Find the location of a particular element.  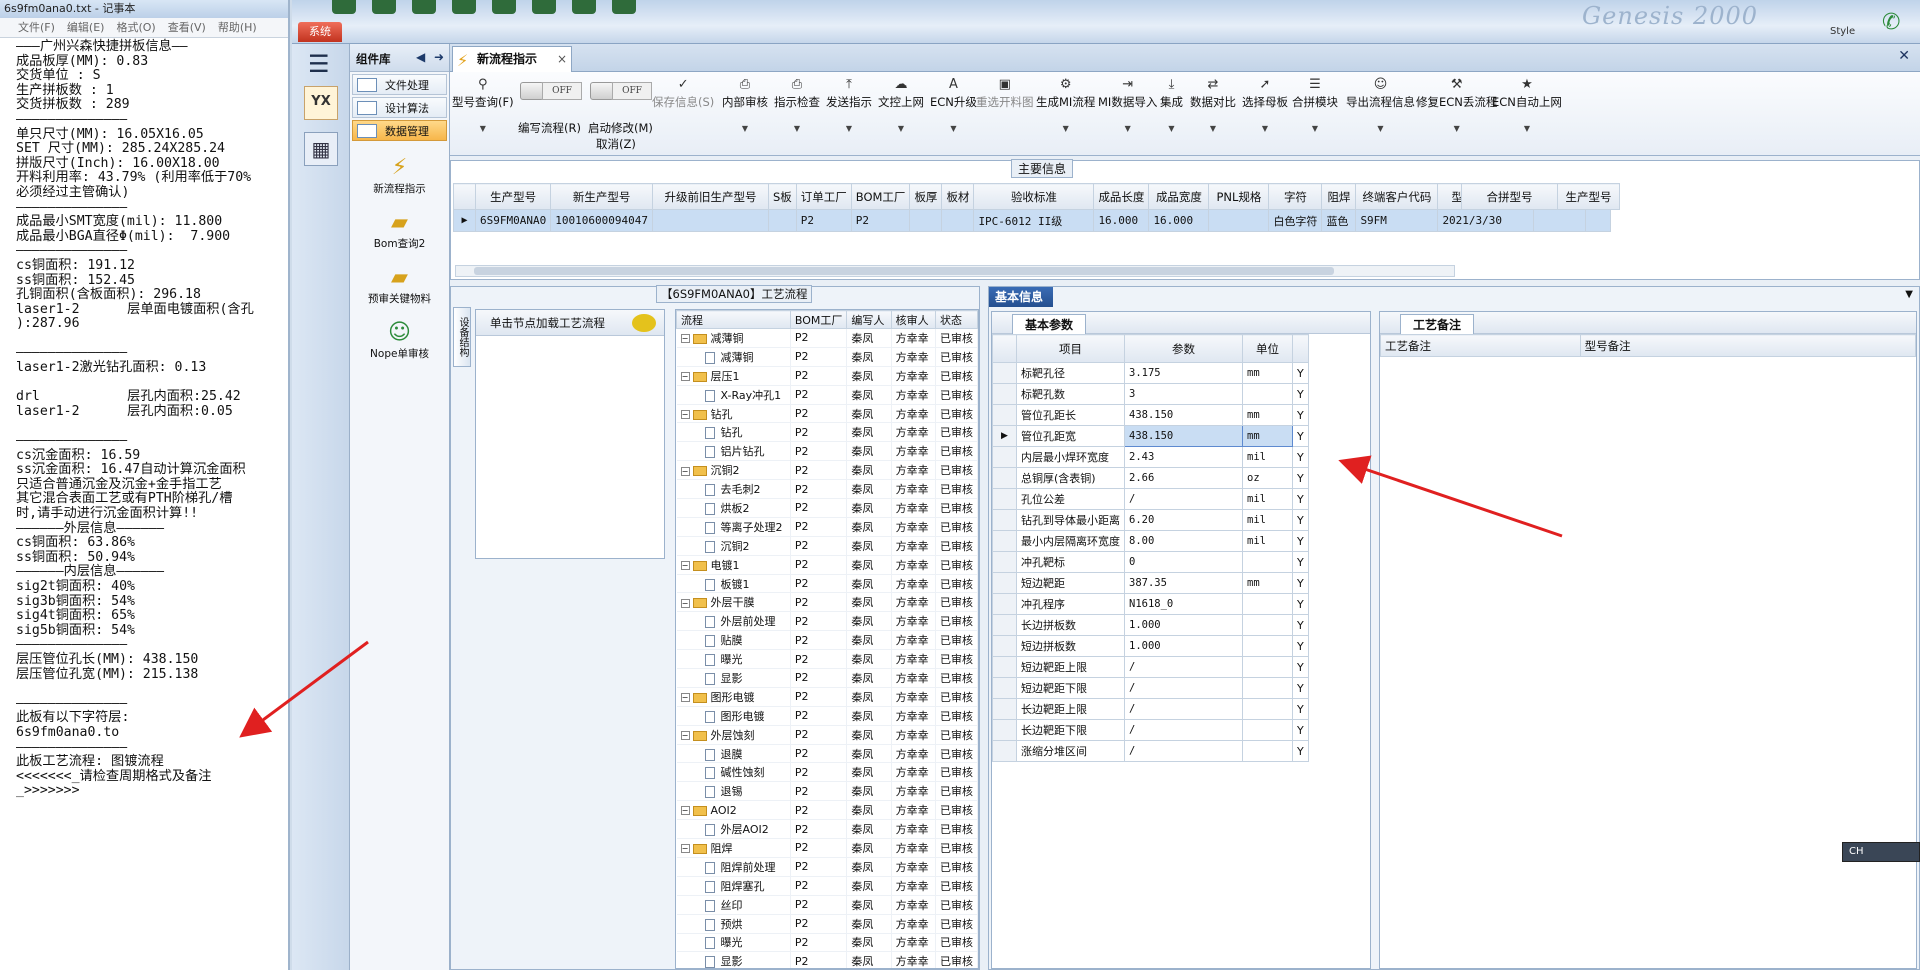

toggle-switch: OFF is located at coordinates (622, 91).